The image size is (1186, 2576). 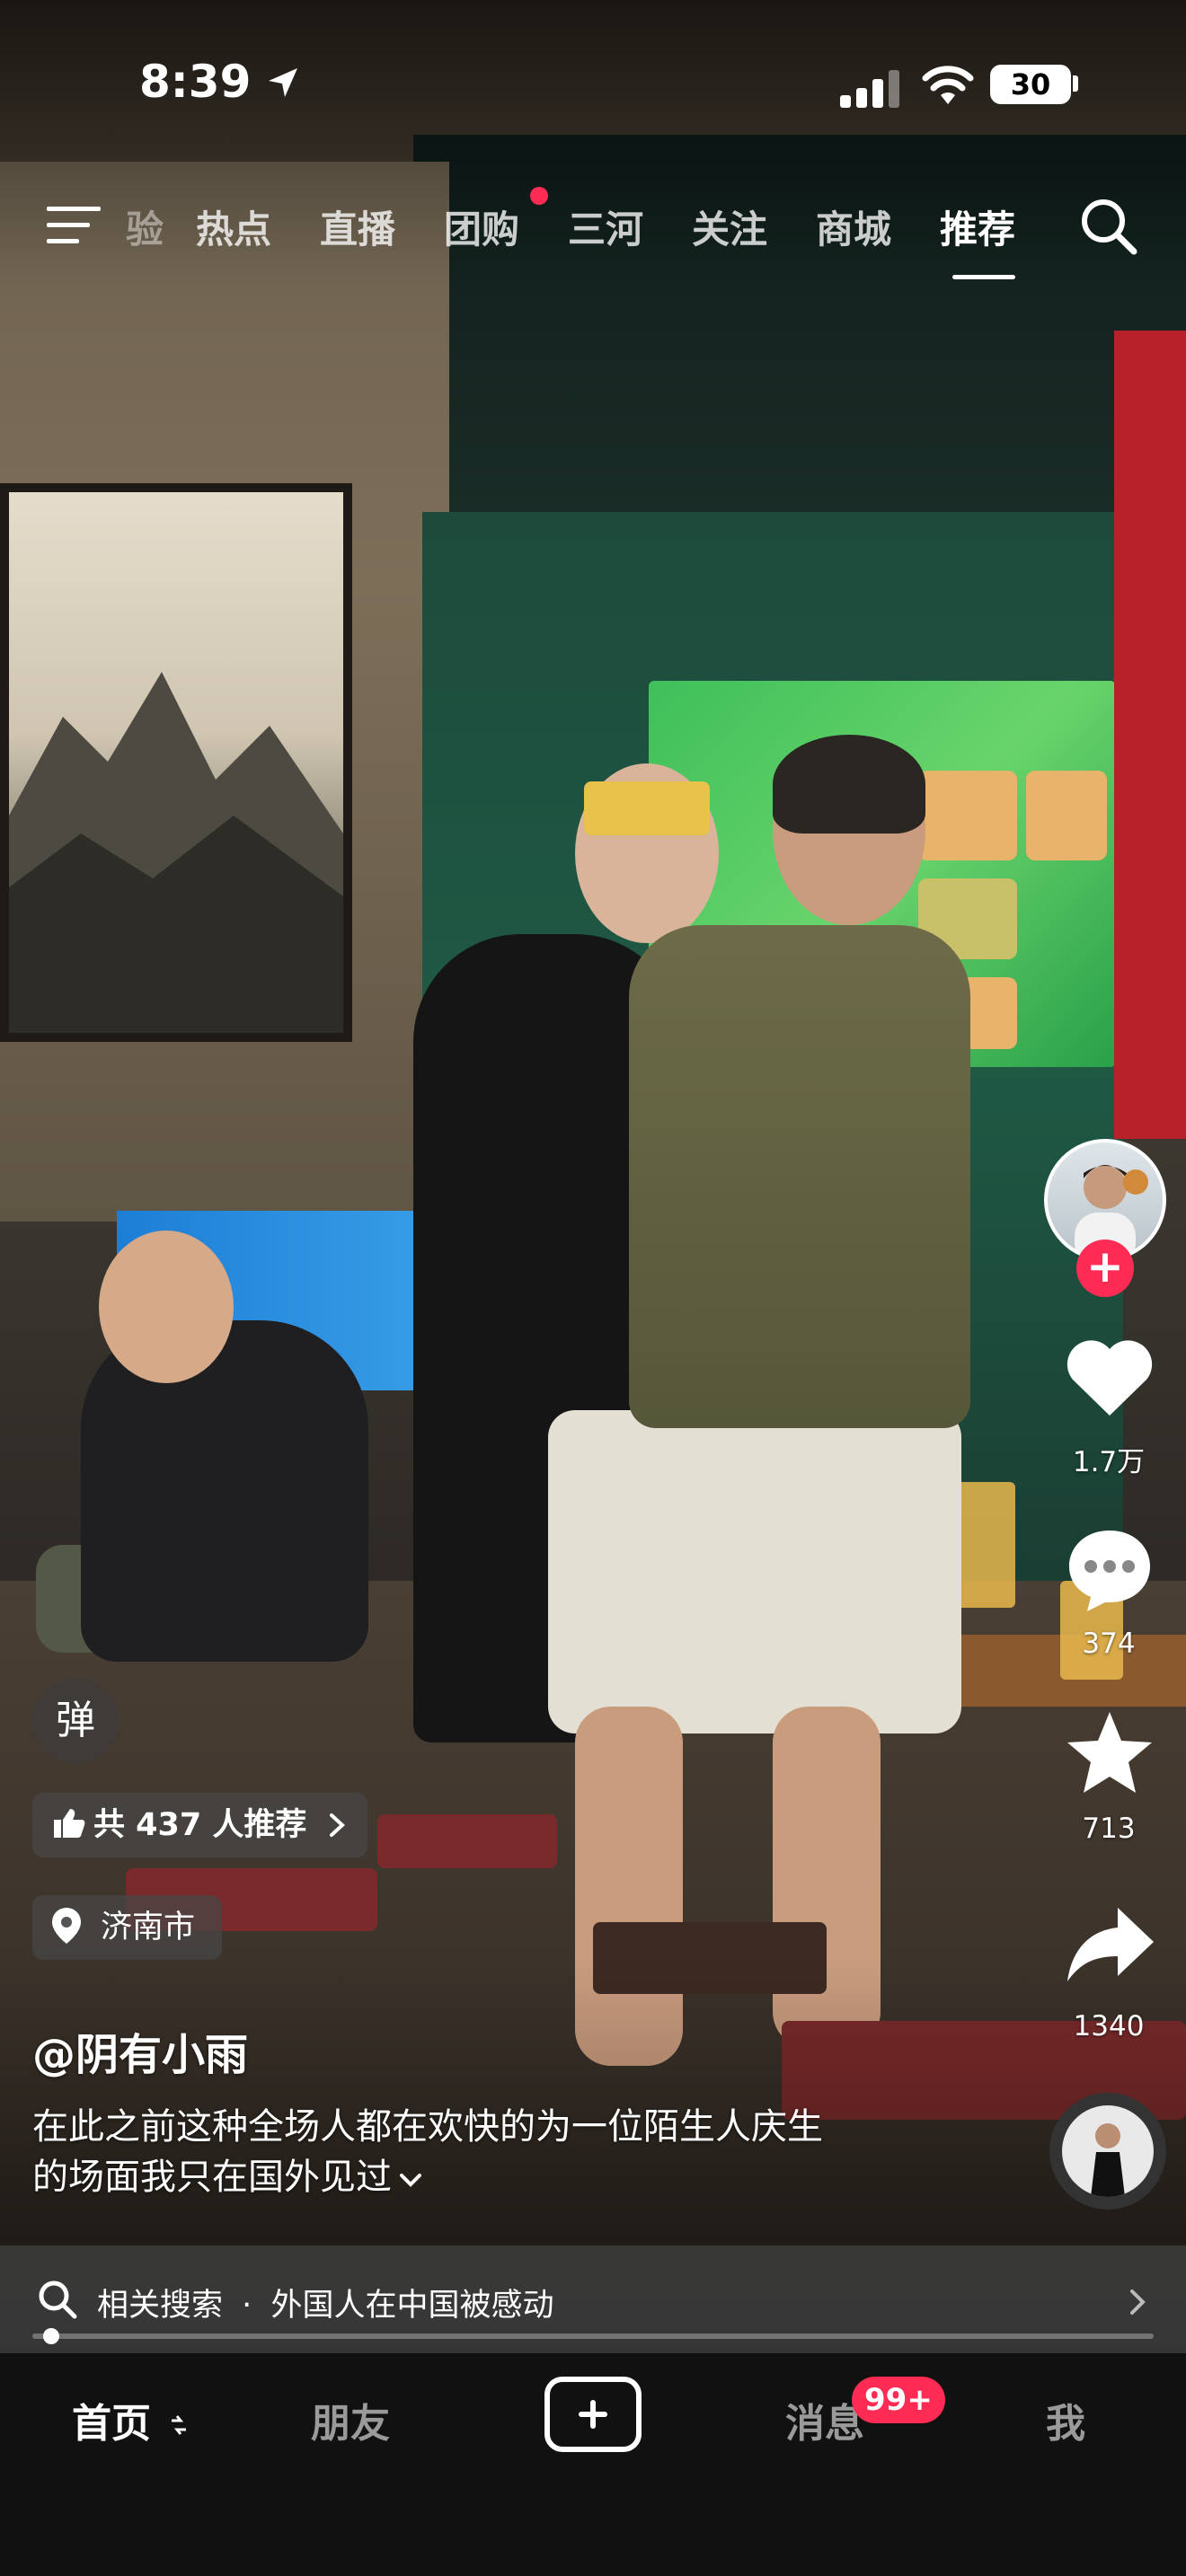 I want to click on location-text: 济南市, so click(x=148, y=1927).